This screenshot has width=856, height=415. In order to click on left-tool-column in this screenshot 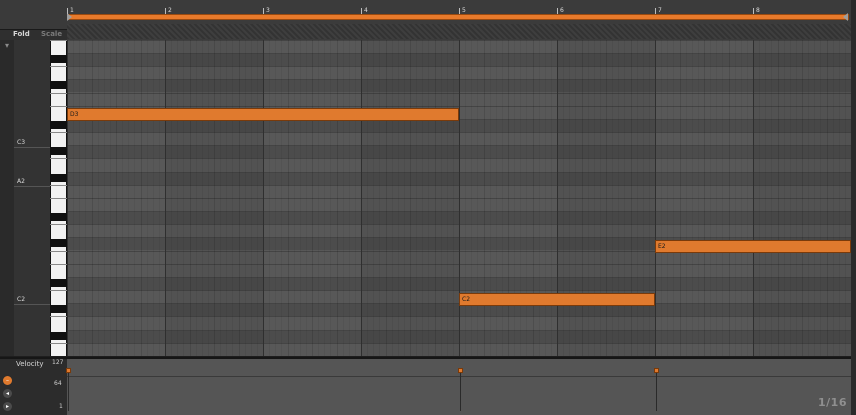, I will do `click(7, 198)`.